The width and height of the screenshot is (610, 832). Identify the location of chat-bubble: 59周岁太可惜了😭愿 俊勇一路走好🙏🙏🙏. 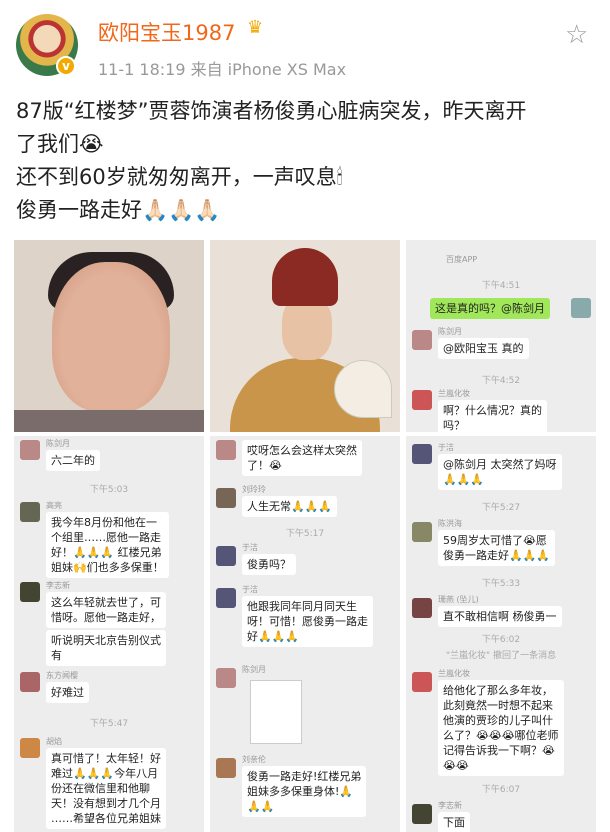
(497, 548).